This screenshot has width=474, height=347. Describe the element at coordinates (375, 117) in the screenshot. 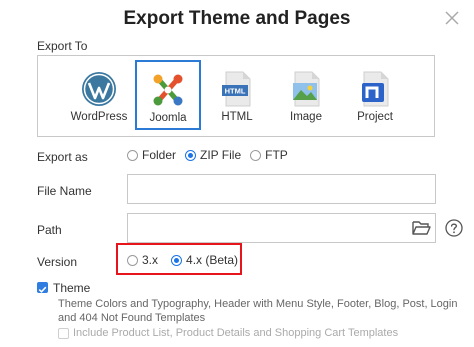

I see `target-label: Project` at that location.